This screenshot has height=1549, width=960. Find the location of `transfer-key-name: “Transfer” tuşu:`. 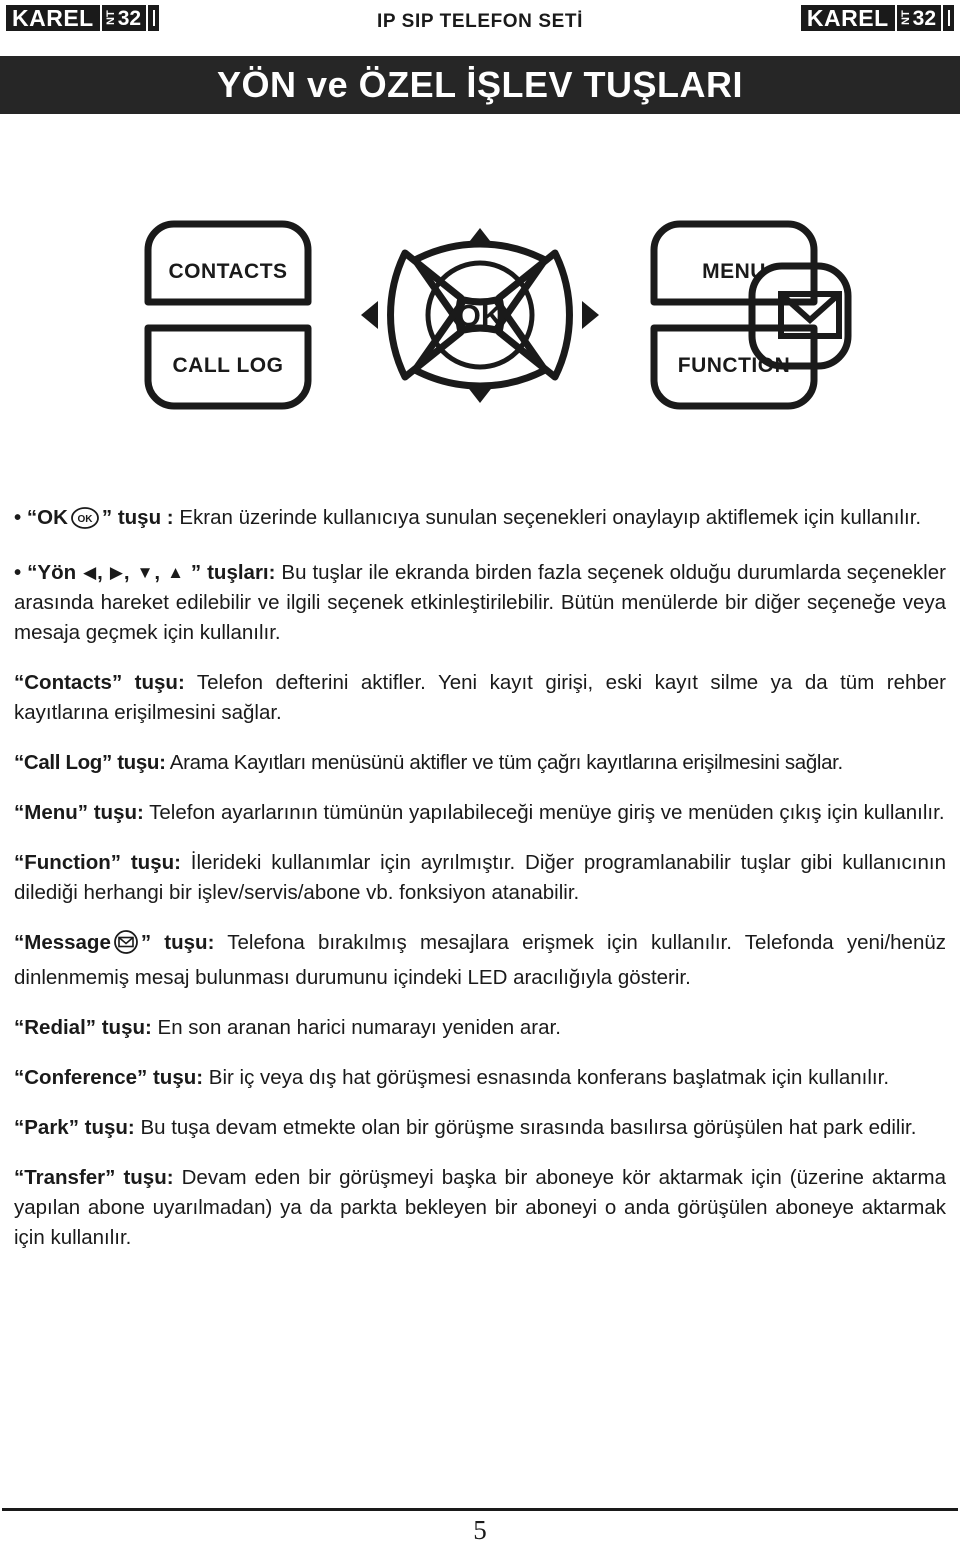

transfer-key-name: “Transfer” tuşu: is located at coordinates (94, 1177).